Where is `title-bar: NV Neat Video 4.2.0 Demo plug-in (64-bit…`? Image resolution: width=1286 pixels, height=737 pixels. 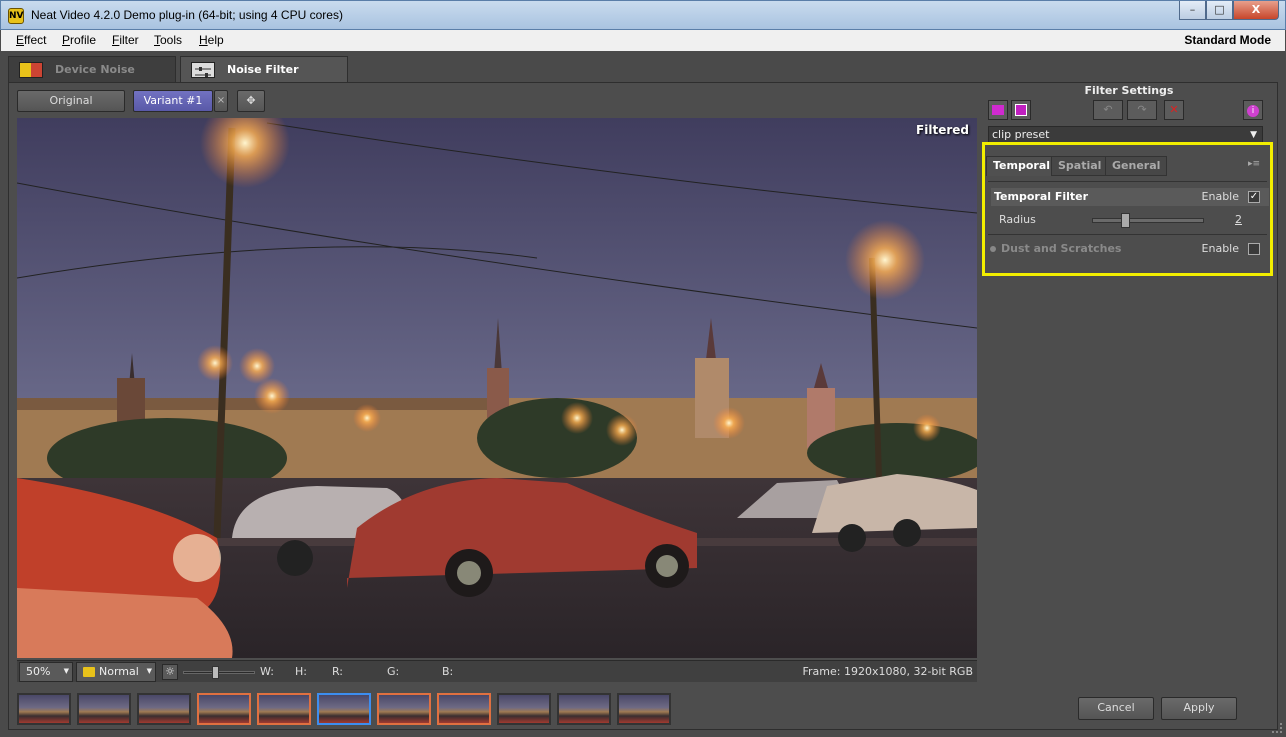 title-bar: NV Neat Video 4.2.0 Demo plug-in (64-bit… is located at coordinates (643, 15).